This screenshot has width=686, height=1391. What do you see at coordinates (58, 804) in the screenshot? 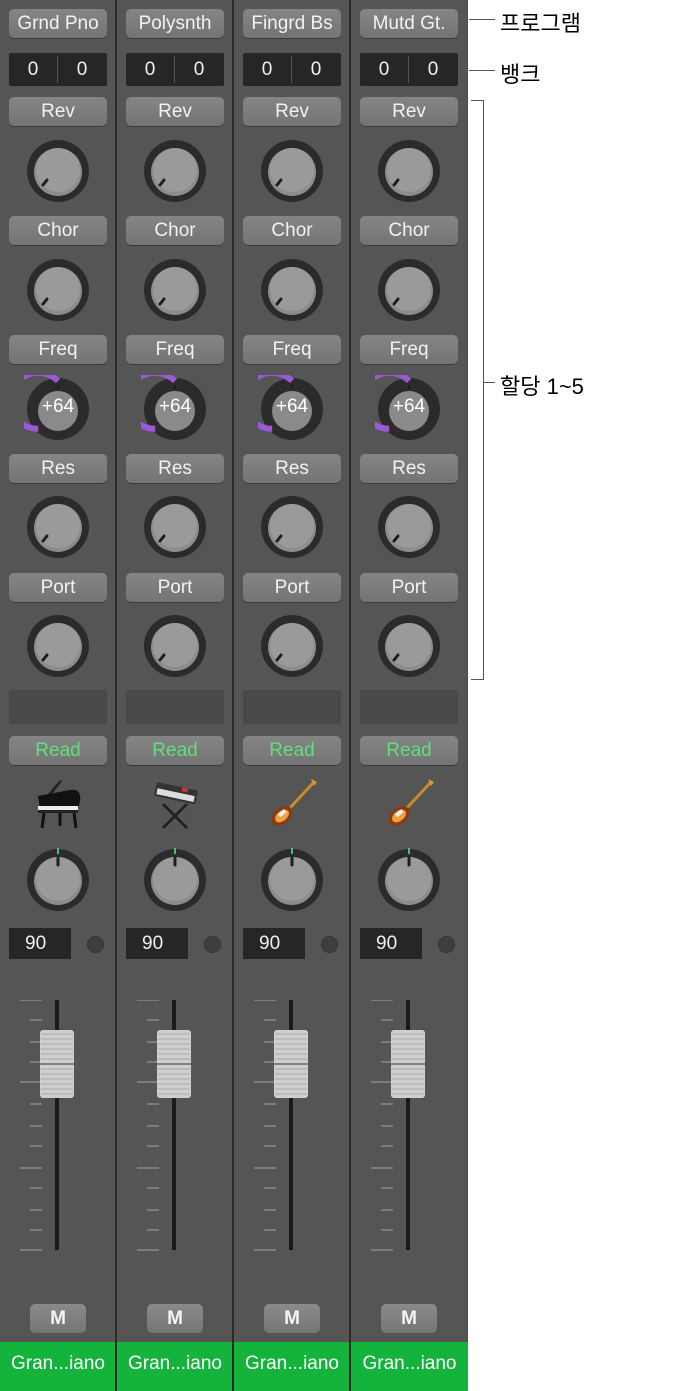
I see `grand-piano-icon` at bounding box center [58, 804].